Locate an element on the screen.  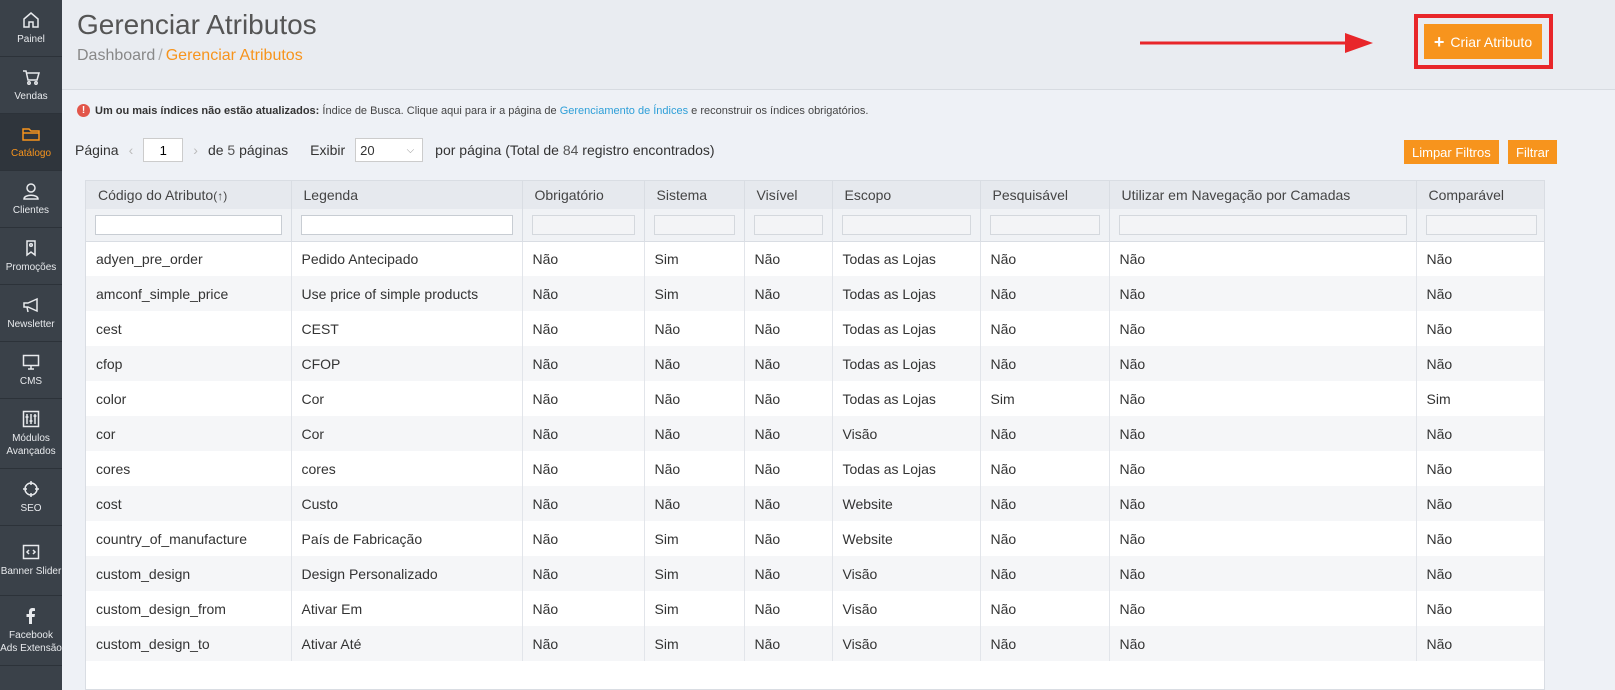
table-cell: Ativar Em is located at coordinates (407, 608).